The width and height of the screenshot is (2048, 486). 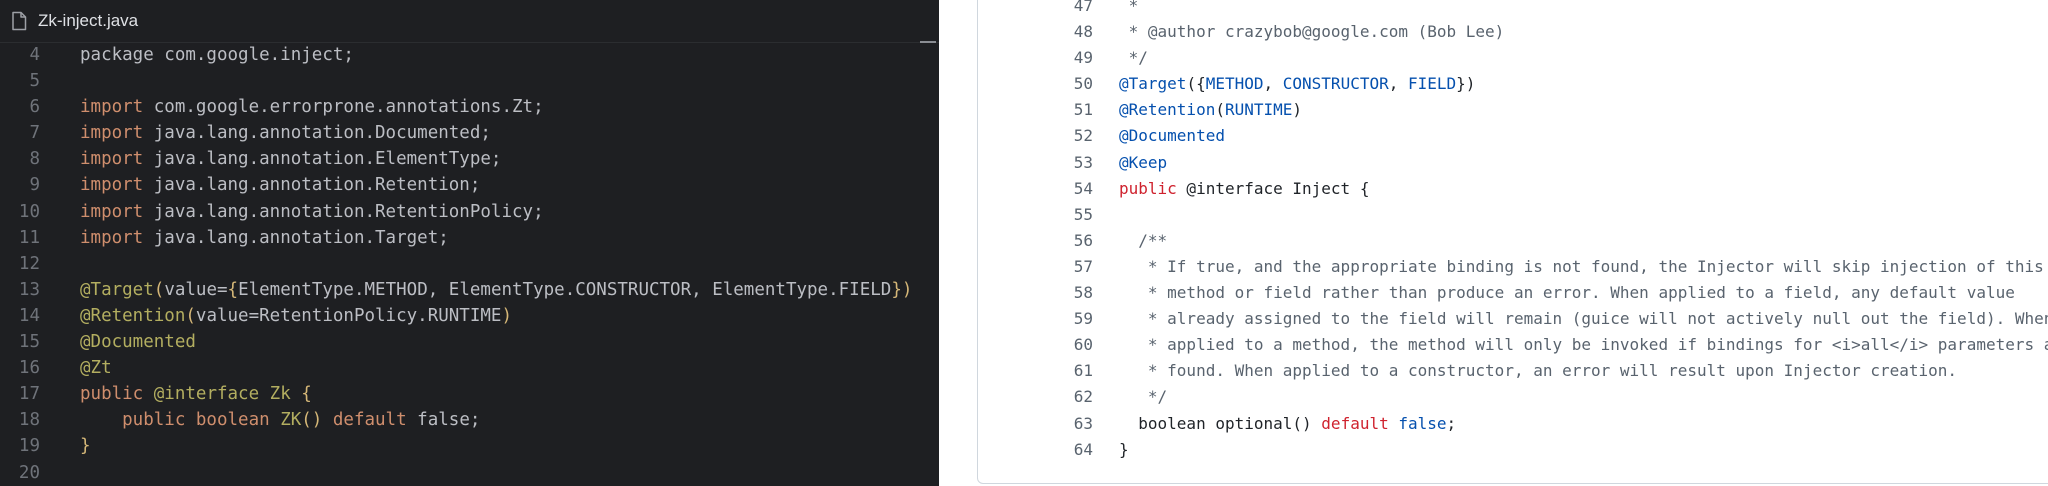 What do you see at coordinates (1196, 84) in the screenshot?
I see `code-token: ({` at bounding box center [1196, 84].